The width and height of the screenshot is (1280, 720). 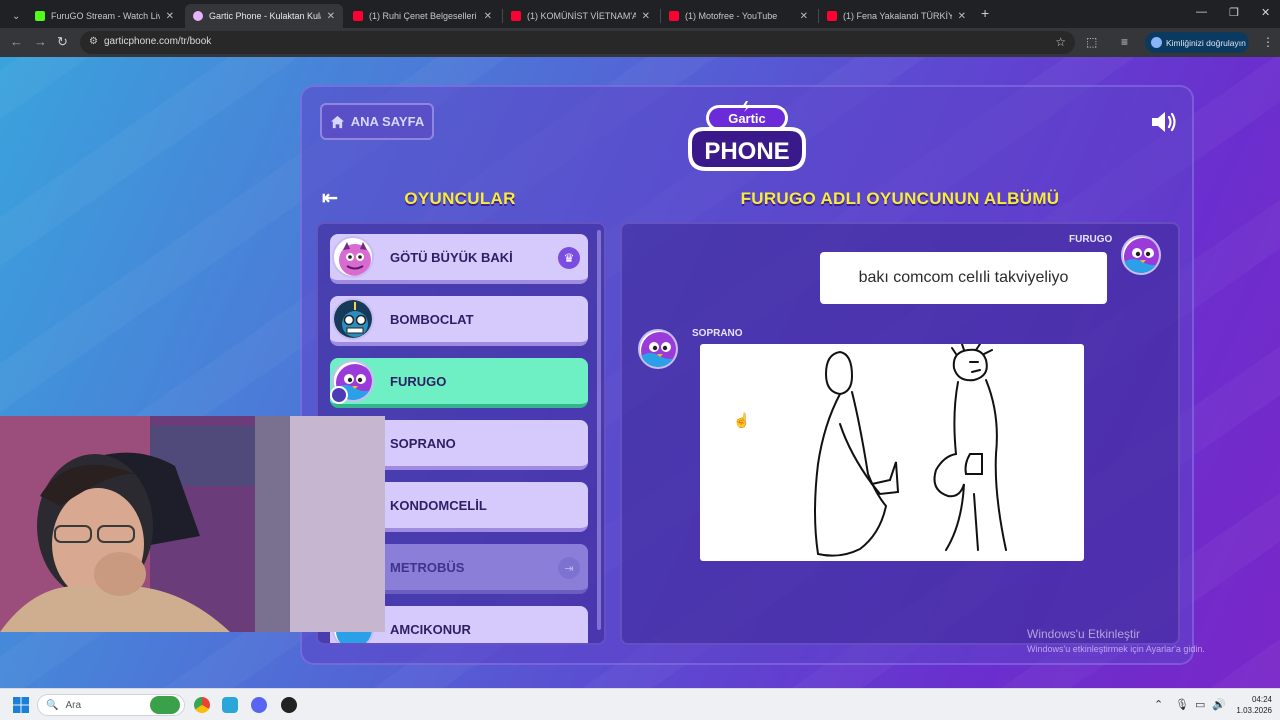 I want to click on browser-tab-active: Gartic Phone - Kulaktan Kulağa ✕, so click(x=264, y=16).